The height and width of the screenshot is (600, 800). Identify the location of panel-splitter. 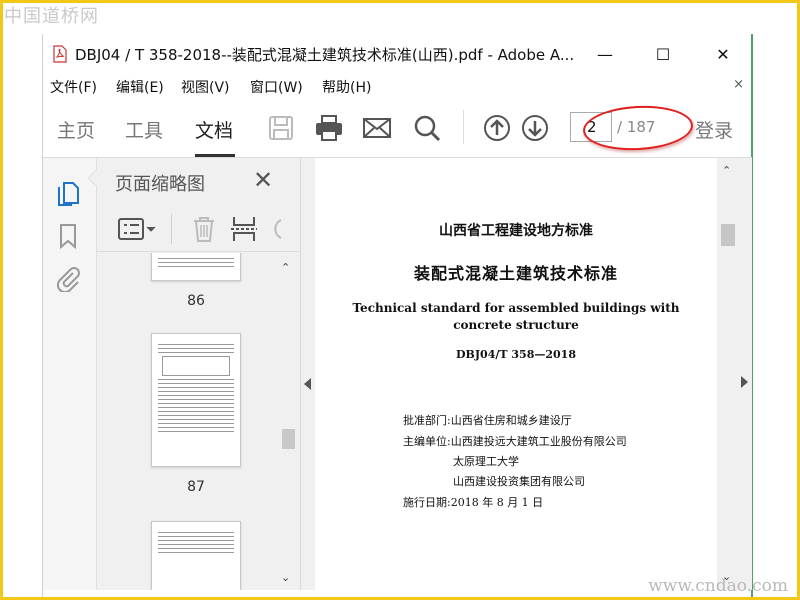
(308, 374).